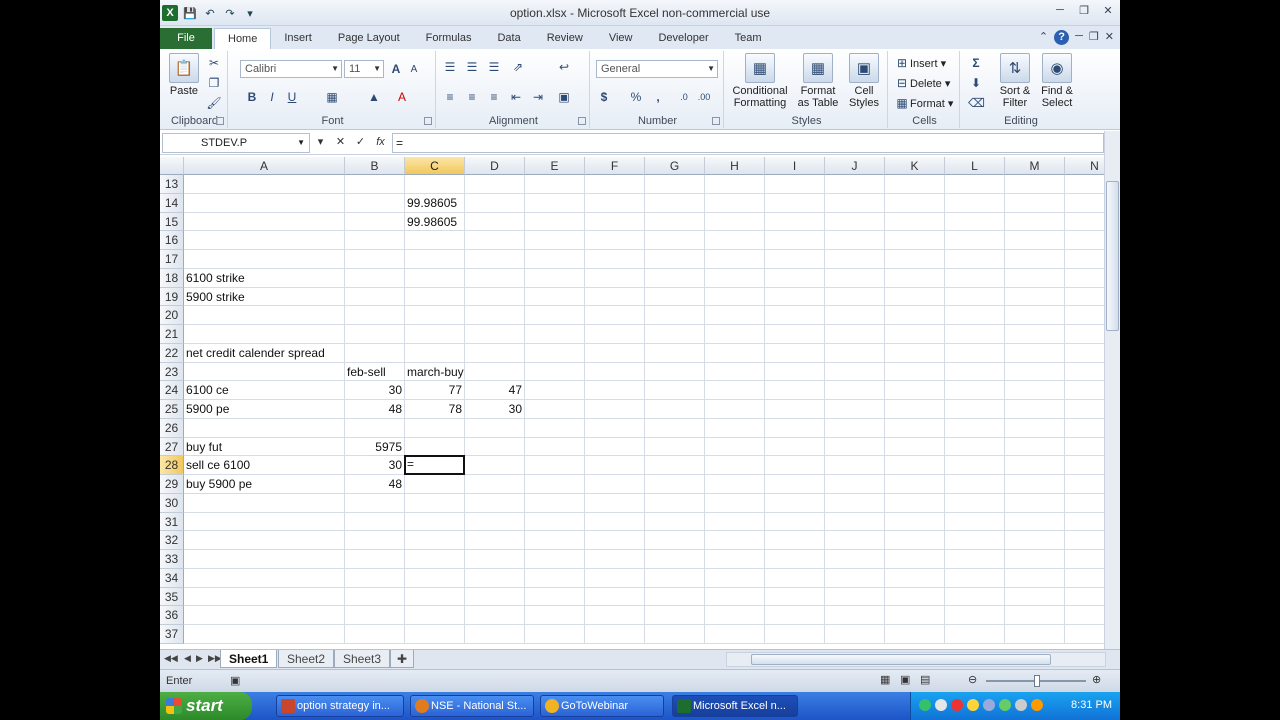  Describe the element at coordinates (818, 81) in the screenshot. I see `format-as-table-button: ▦ Format as Table` at that location.